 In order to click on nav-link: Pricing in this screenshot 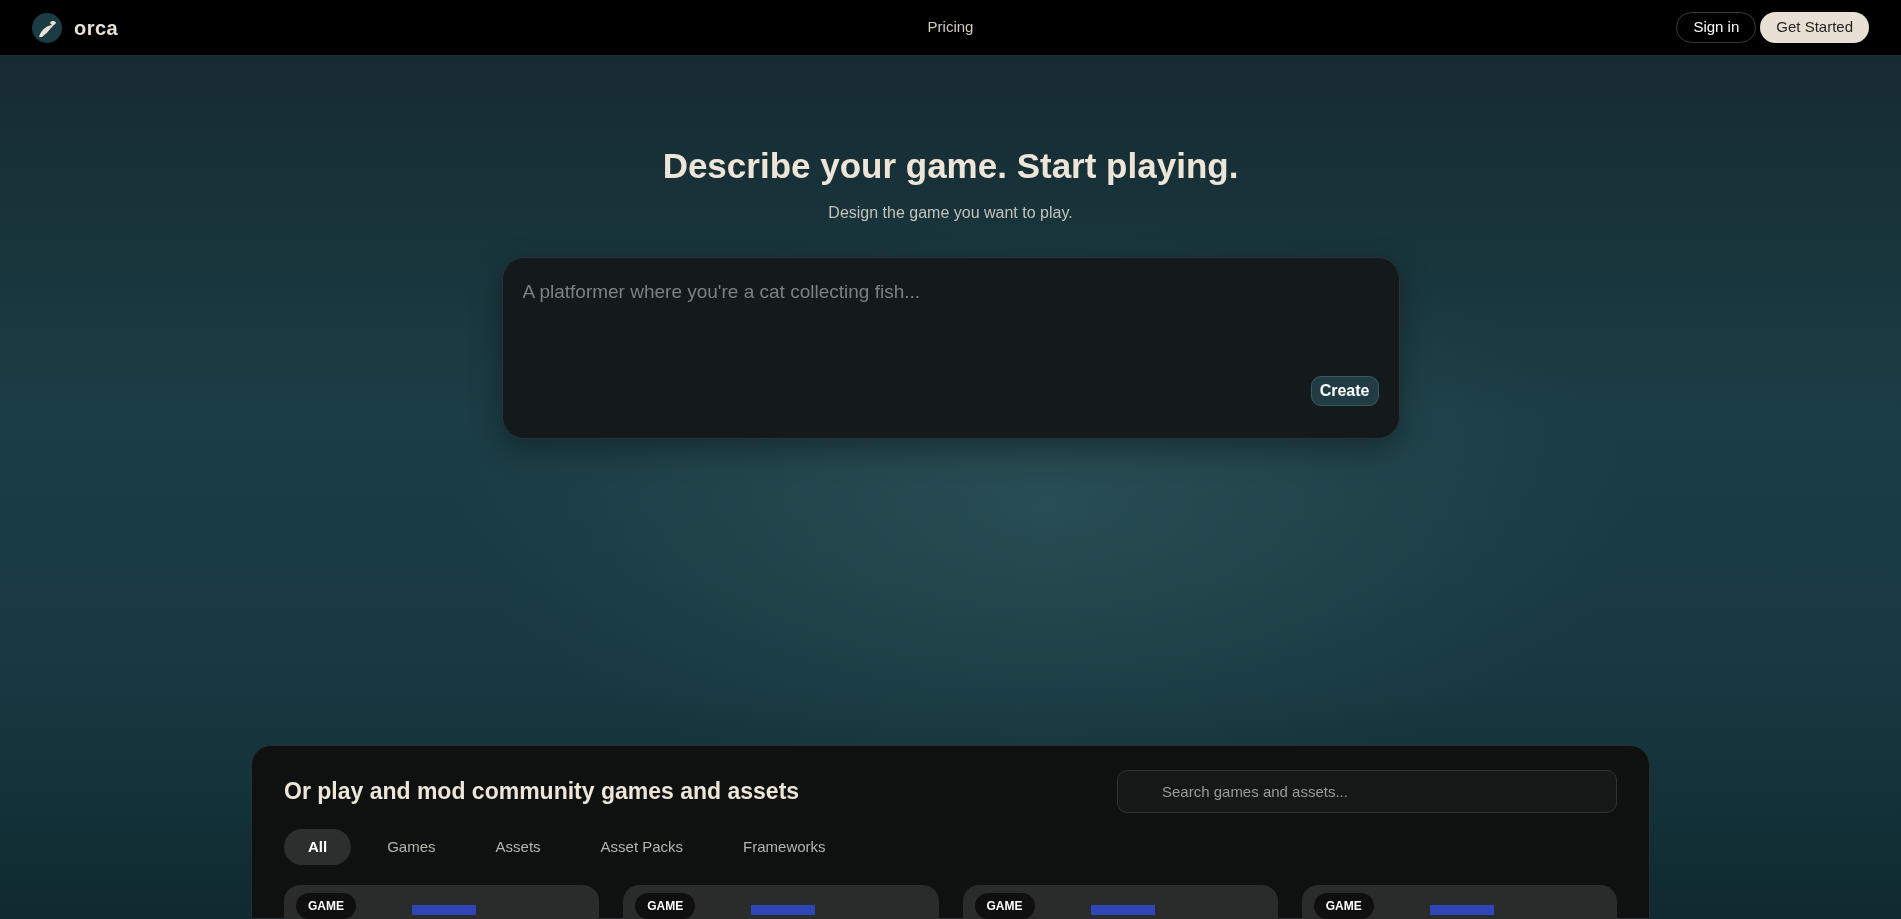, I will do `click(950, 27)`.